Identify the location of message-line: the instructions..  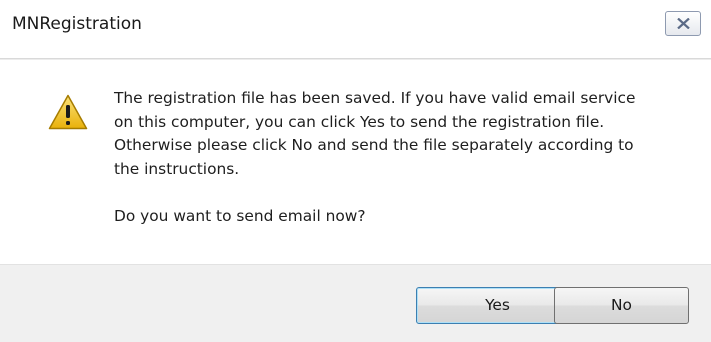
(177, 168).